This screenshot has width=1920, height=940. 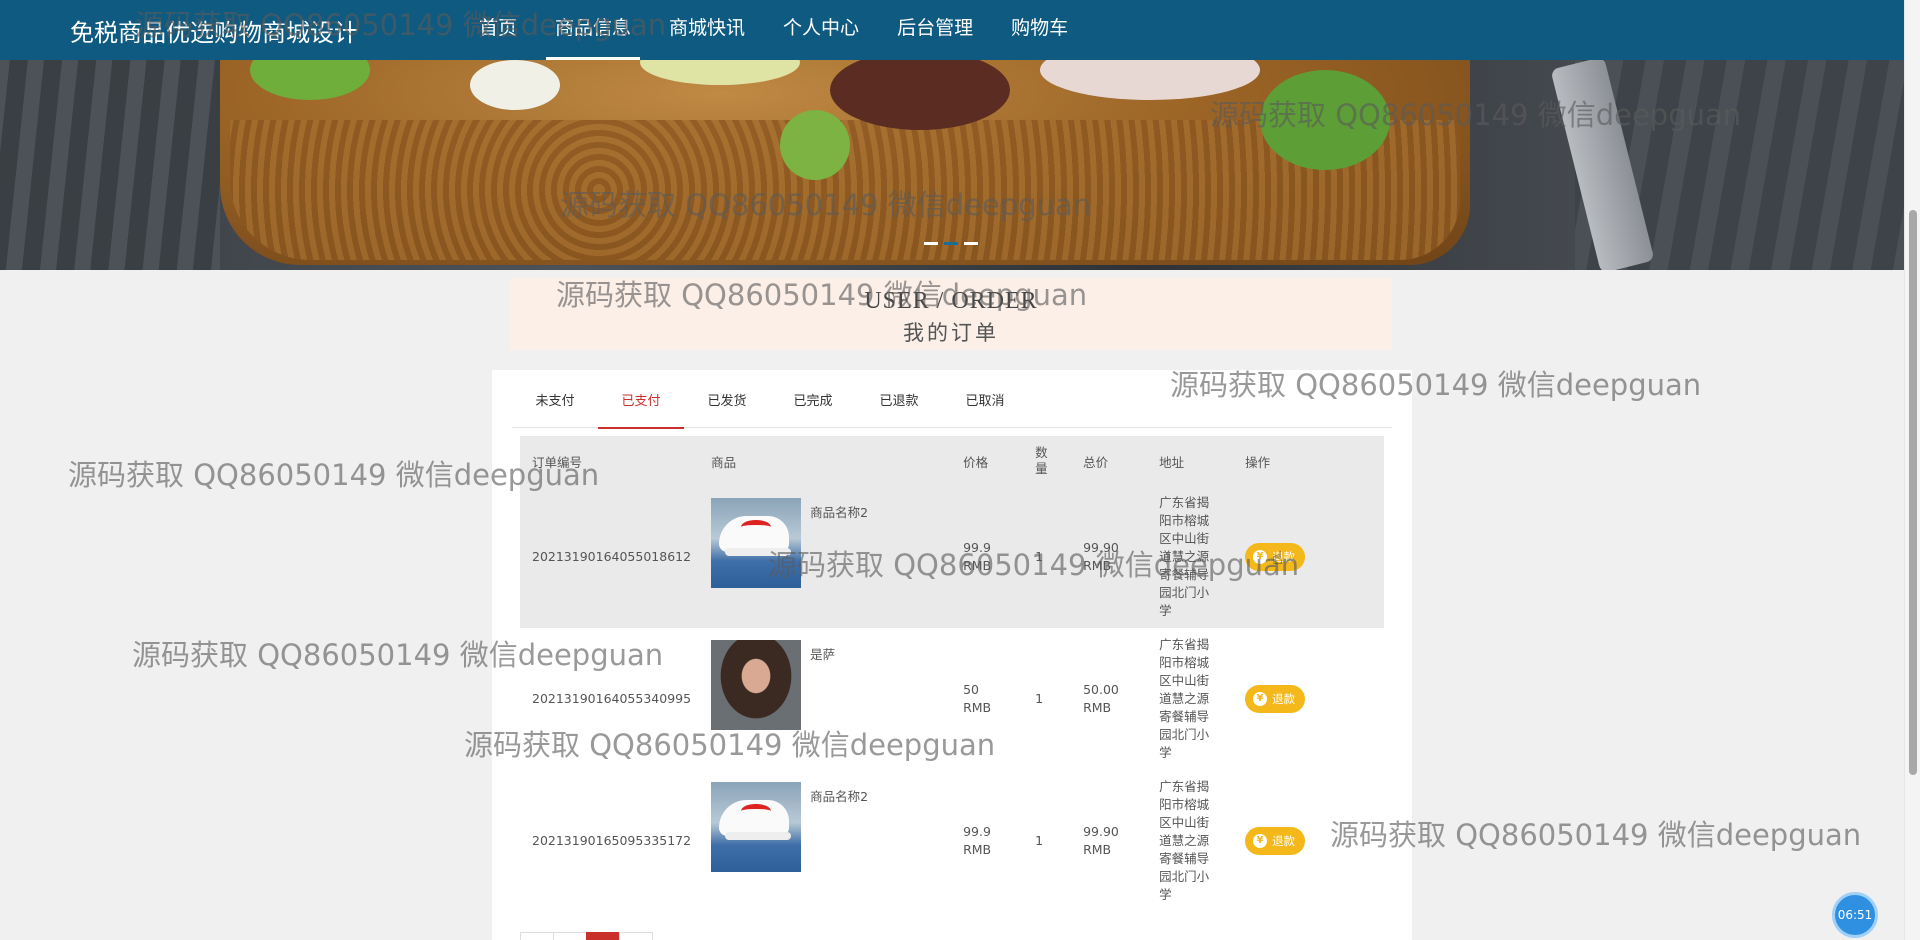 I want to click on vertical-scrollbar, so click(x=1912, y=470).